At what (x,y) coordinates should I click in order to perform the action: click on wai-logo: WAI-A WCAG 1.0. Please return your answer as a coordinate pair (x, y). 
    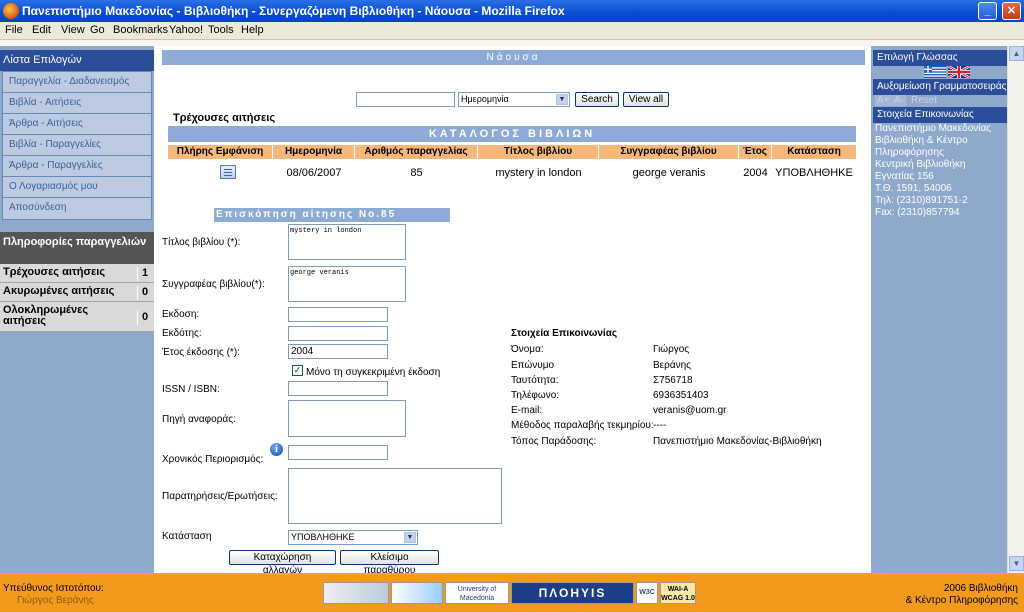
    Looking at the image, I should click on (678, 593).